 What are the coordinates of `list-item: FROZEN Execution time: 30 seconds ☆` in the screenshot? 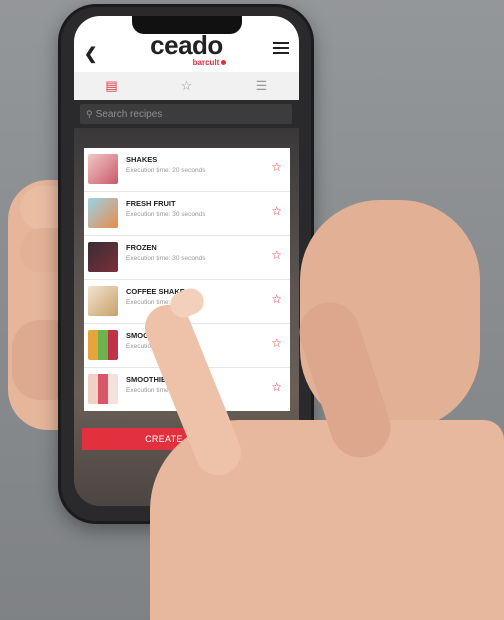 It's located at (187, 258).